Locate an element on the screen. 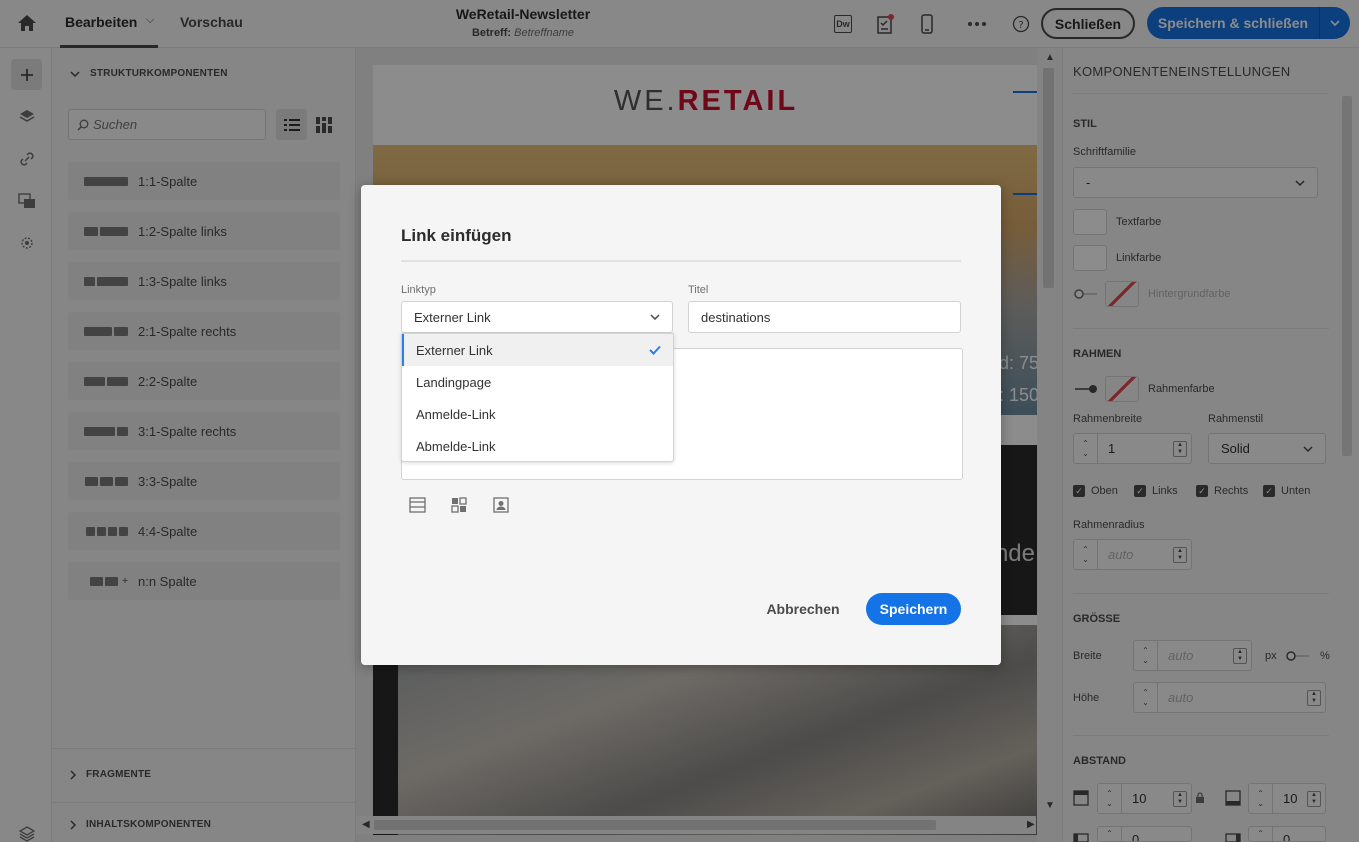 Image resolution: width=1359 pixels, height=842 pixels. grid-icon is located at coordinates (459, 505).